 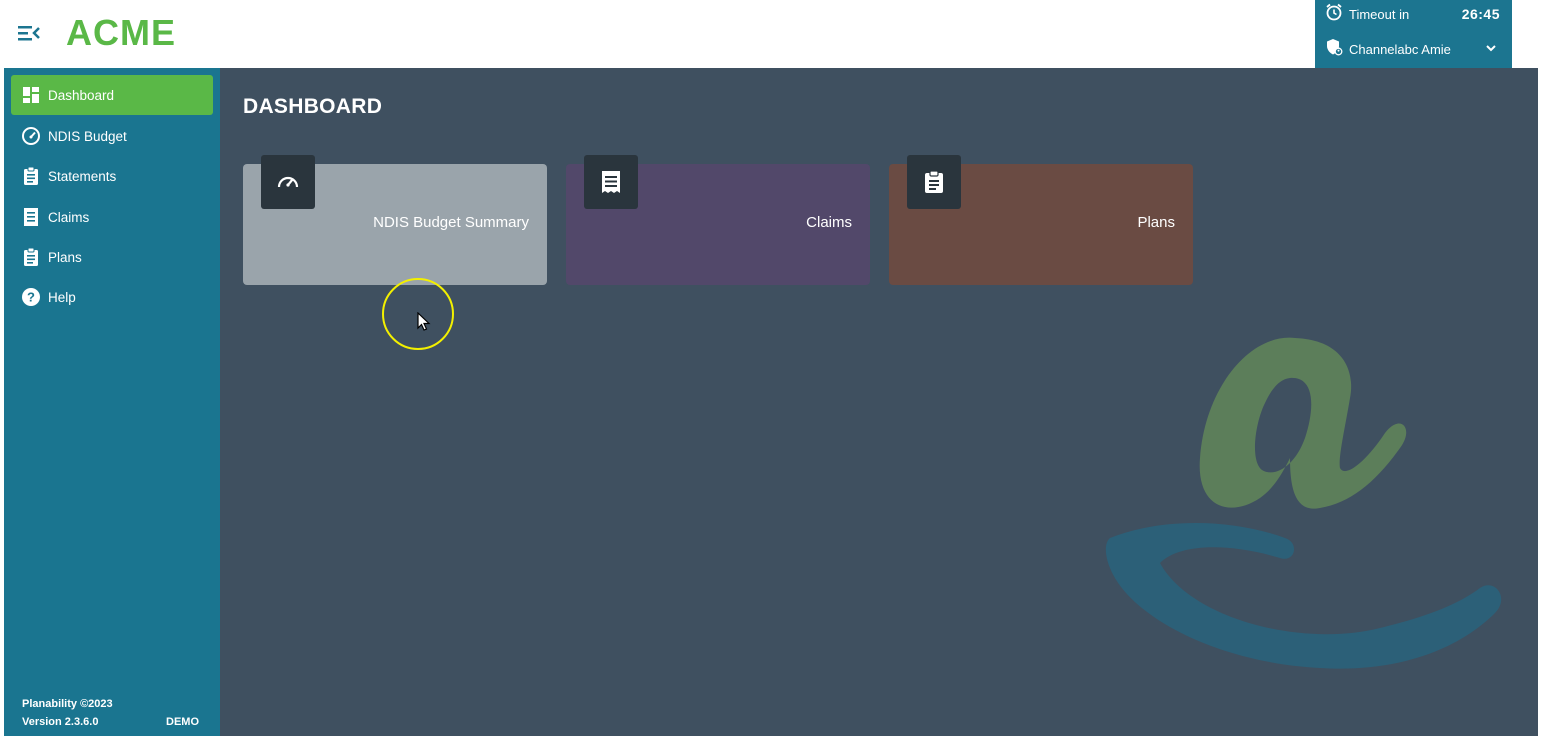 What do you see at coordinates (1334, 49) in the screenshot?
I see `user-shield-icon` at bounding box center [1334, 49].